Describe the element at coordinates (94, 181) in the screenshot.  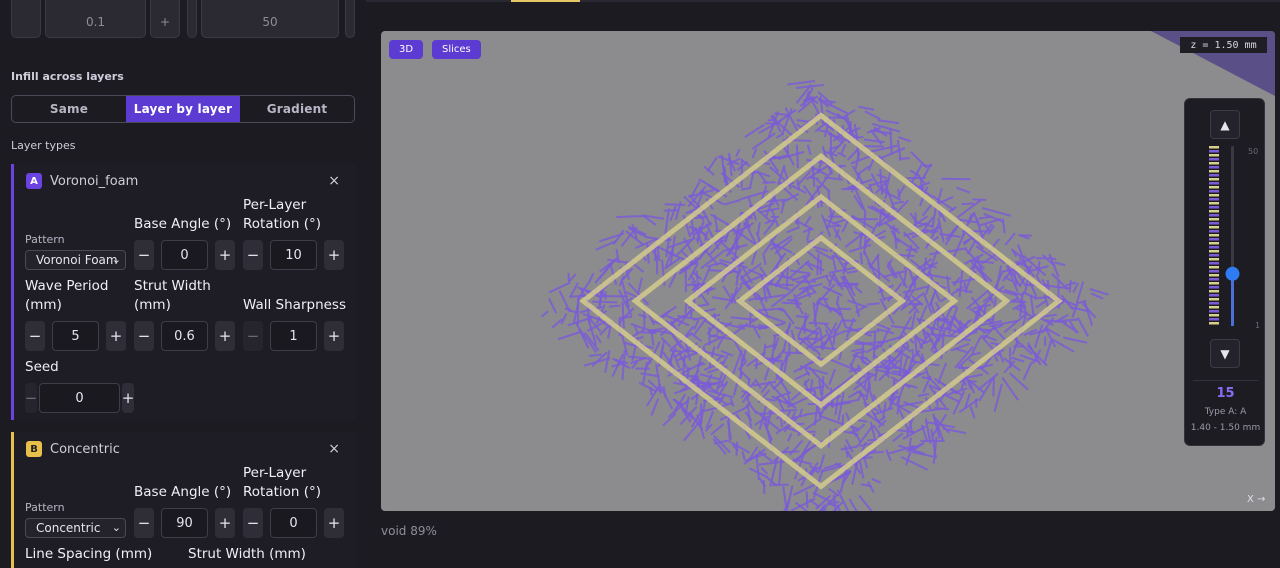
I see `layer-name-a: Voronoi_foam` at that location.